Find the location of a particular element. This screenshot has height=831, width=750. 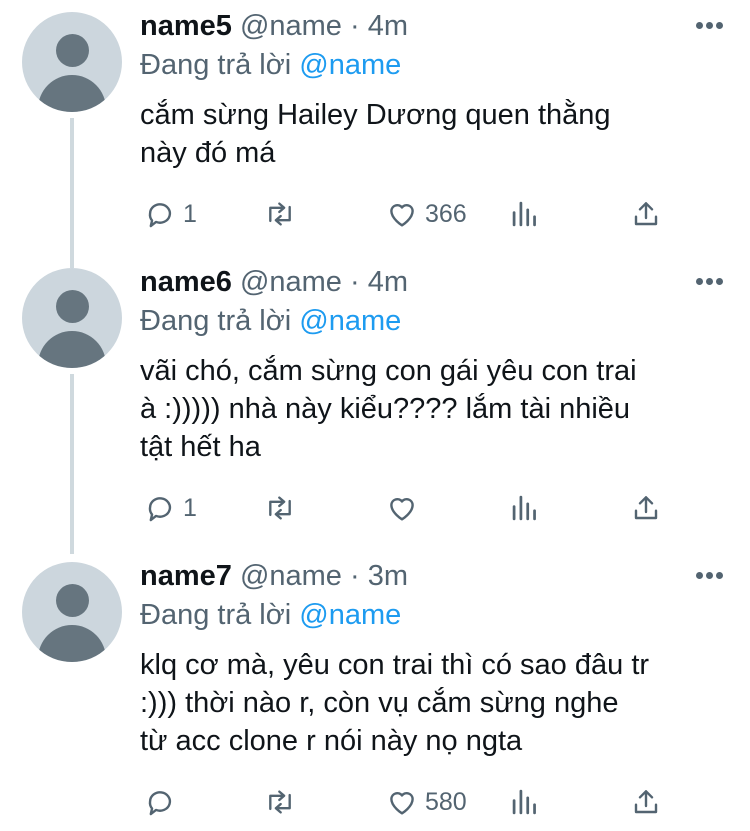

like-count: 580 is located at coordinates (446, 801).